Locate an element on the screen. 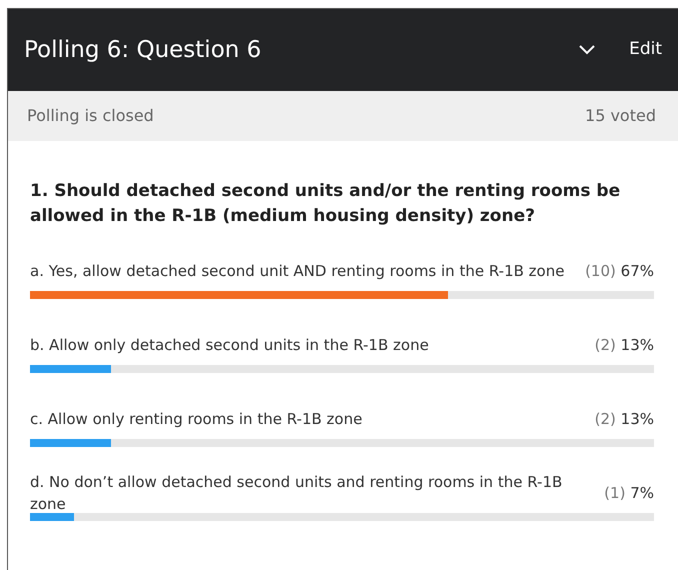  poll-title: Polling 6: Question 6 is located at coordinates (143, 50).